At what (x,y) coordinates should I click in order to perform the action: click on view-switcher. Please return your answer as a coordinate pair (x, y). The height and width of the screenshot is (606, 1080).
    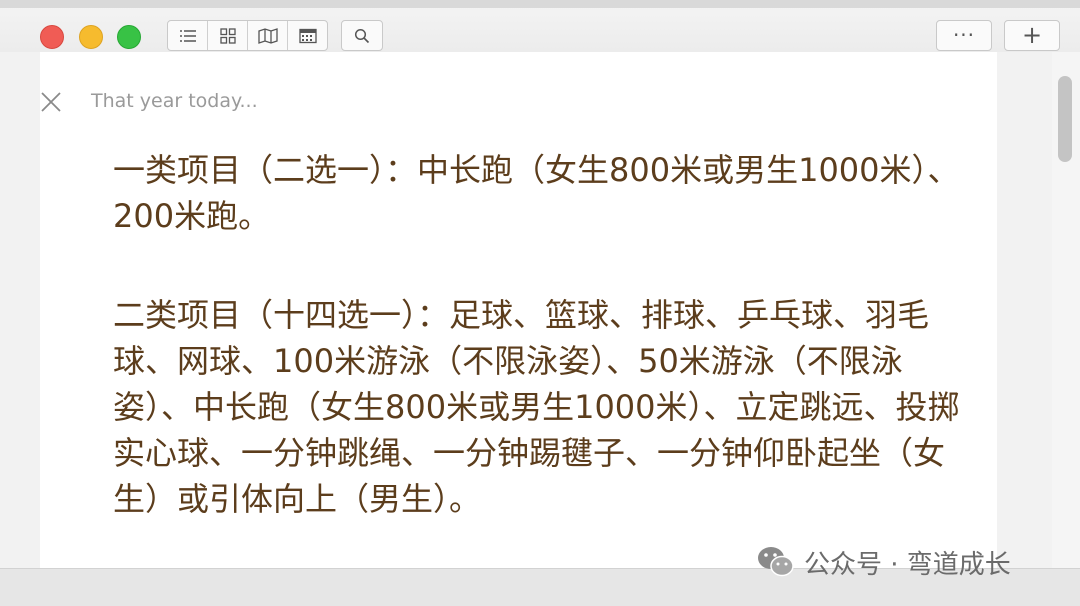
    Looking at the image, I should click on (247, 35).